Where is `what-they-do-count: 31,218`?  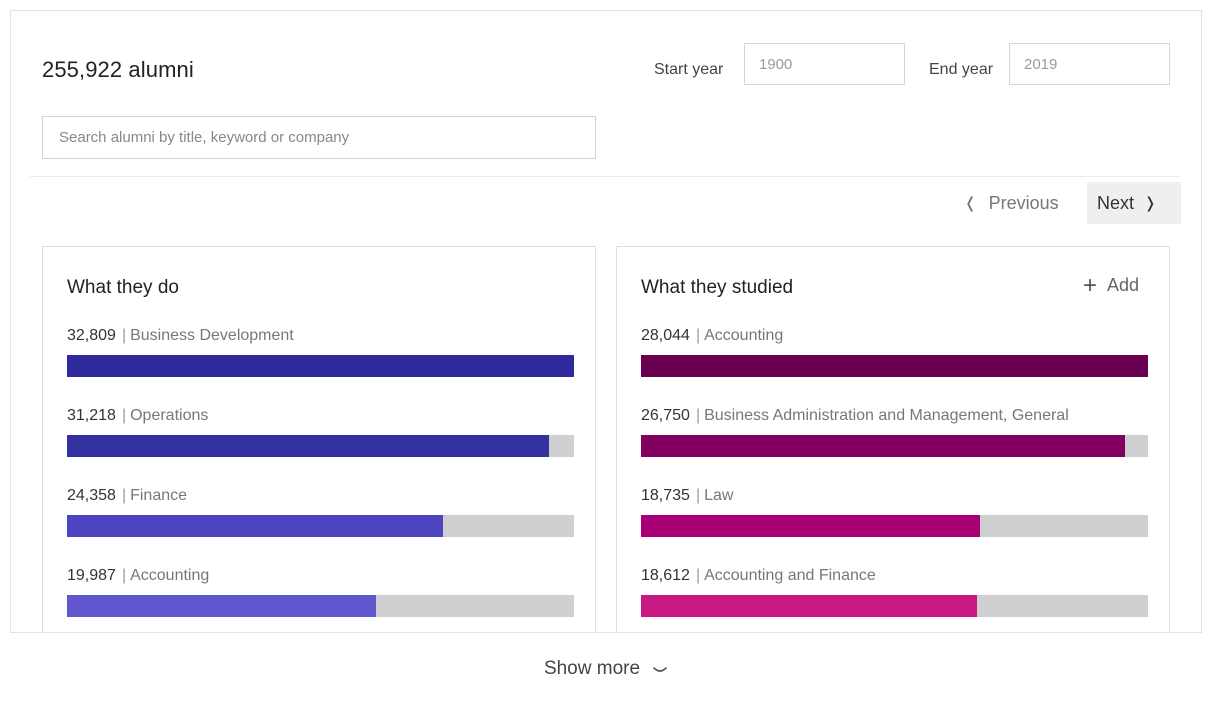
what-they-do-count: 31,218 is located at coordinates (91, 415).